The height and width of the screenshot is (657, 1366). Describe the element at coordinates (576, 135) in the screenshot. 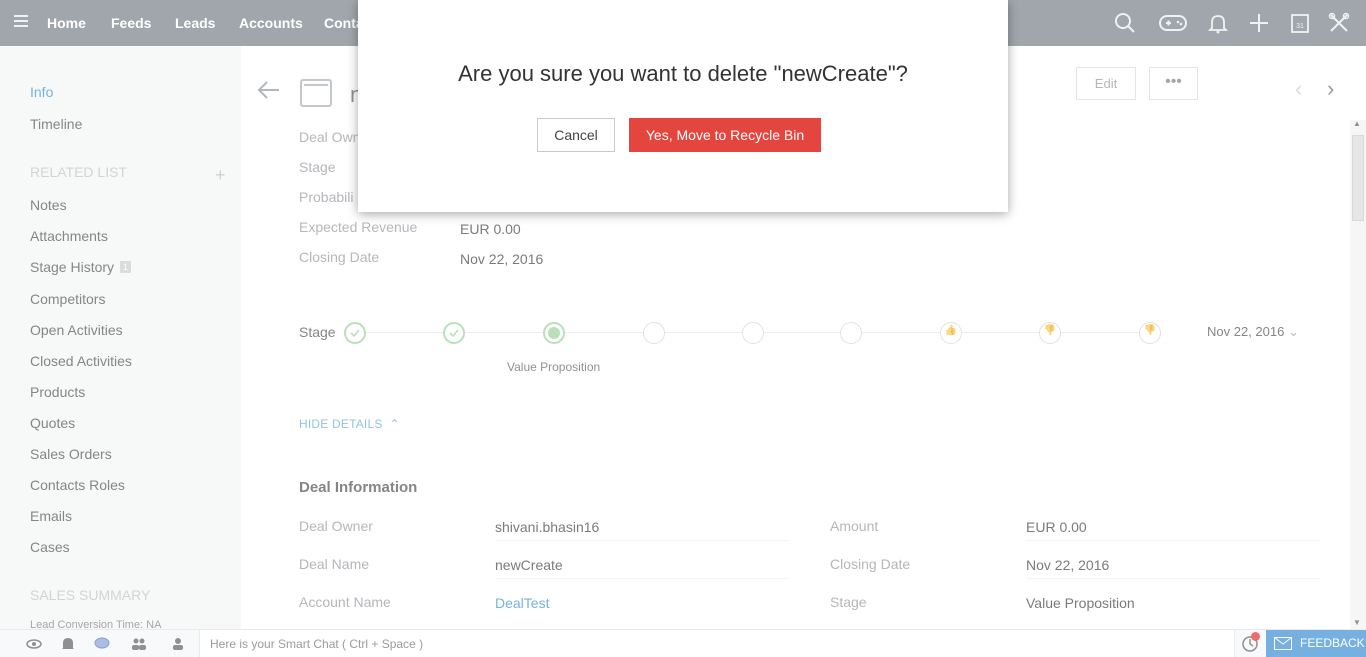

I see `cancel-button: Cancel` at that location.